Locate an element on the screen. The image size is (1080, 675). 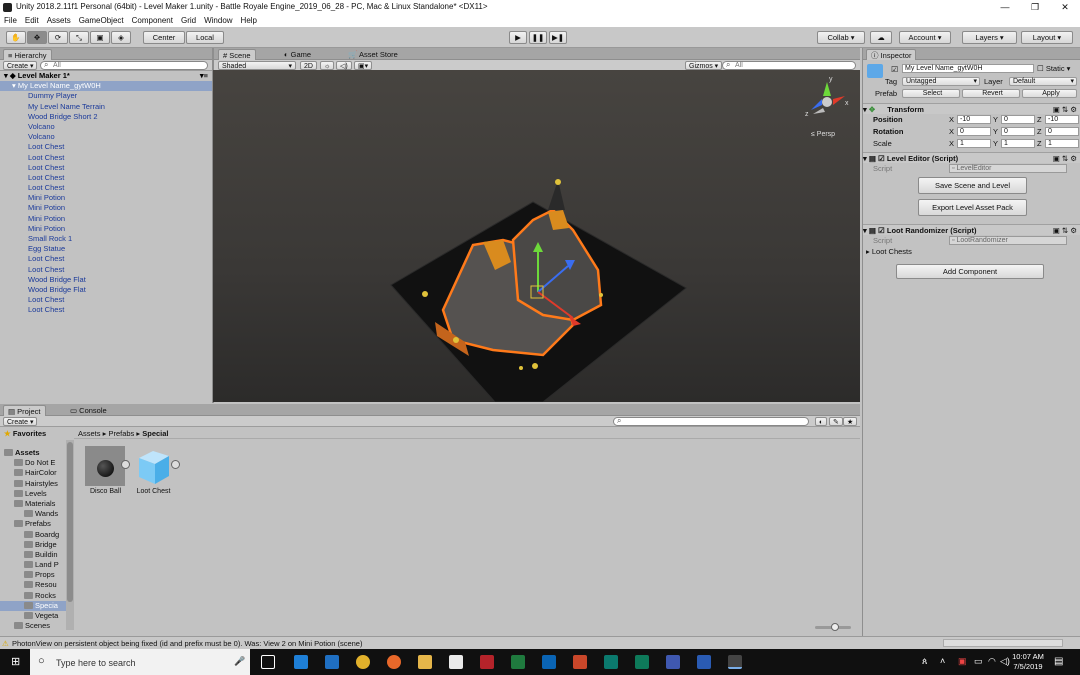
orientation-neg-cone is located at coordinates (819, 111).